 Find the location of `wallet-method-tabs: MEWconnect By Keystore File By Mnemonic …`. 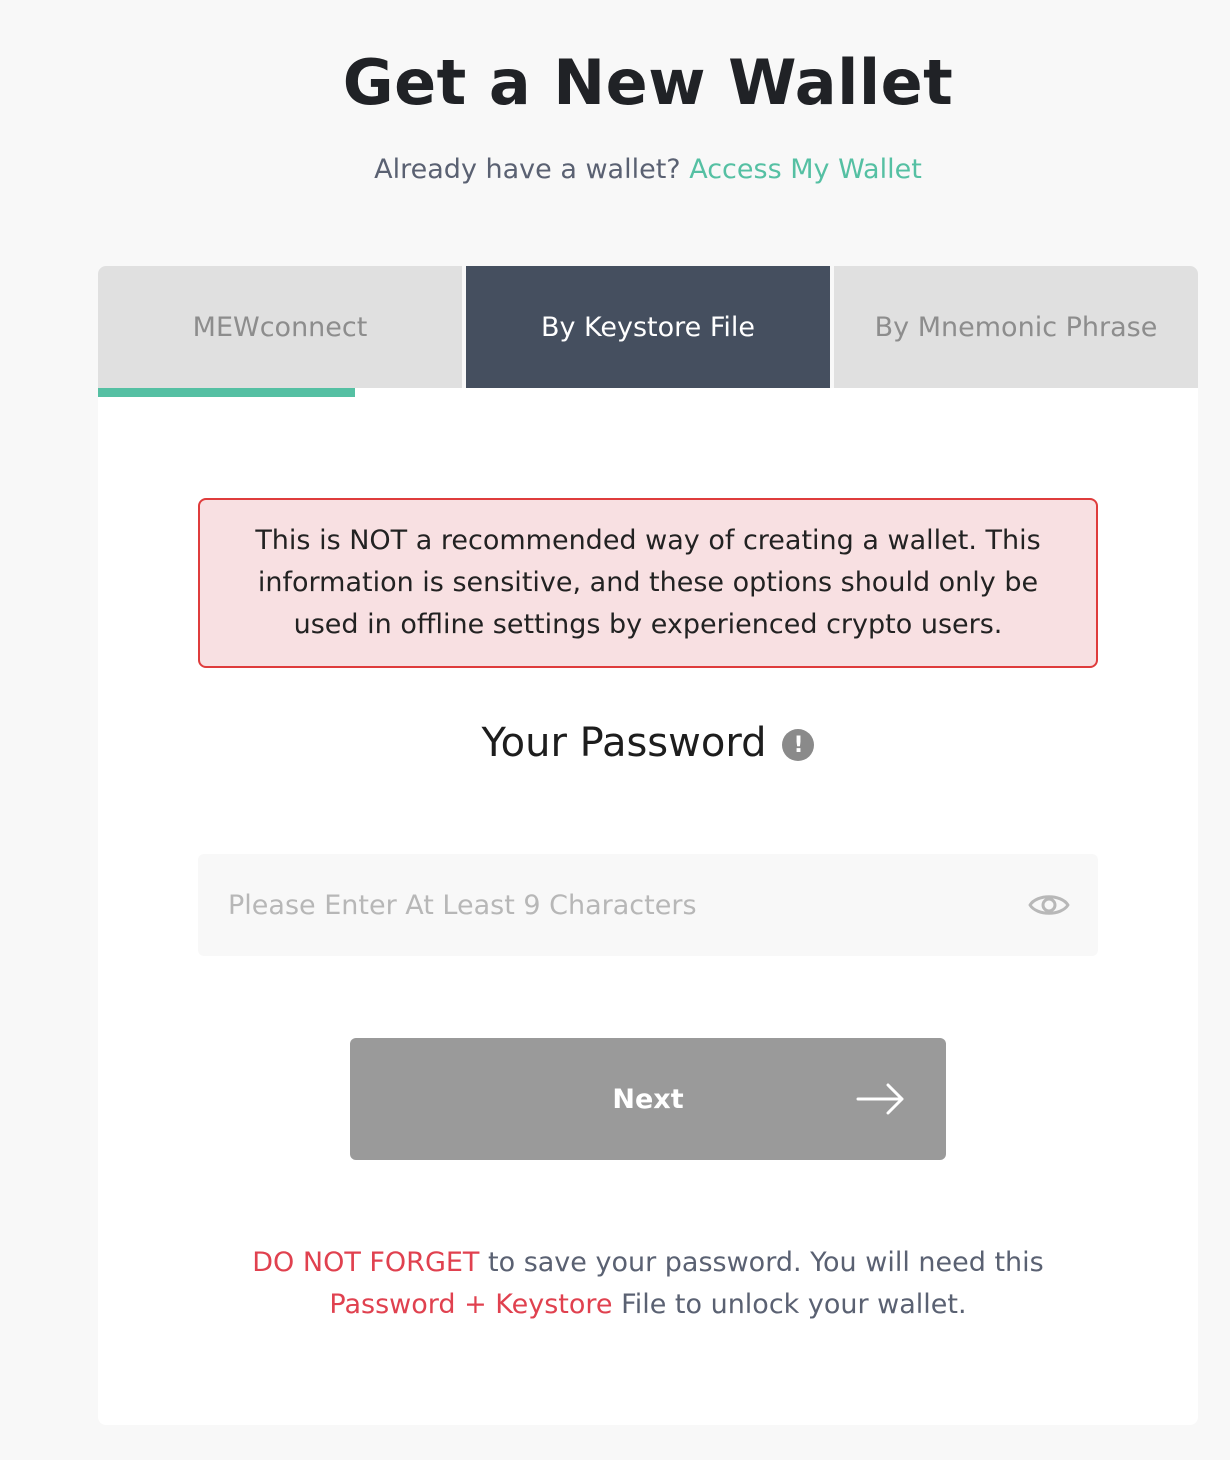

wallet-method-tabs: MEWconnect By Keystore File By Mnemonic … is located at coordinates (648, 327).